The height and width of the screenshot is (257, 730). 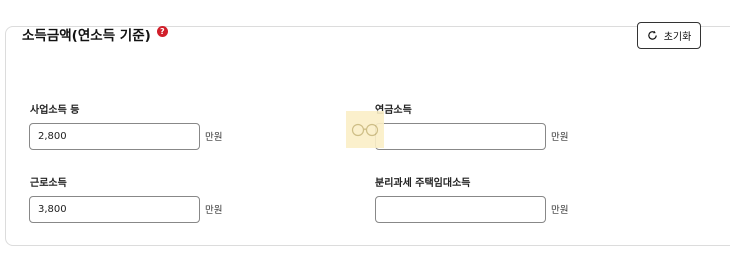 I want to click on reset-button: 초기화, so click(x=669, y=35).